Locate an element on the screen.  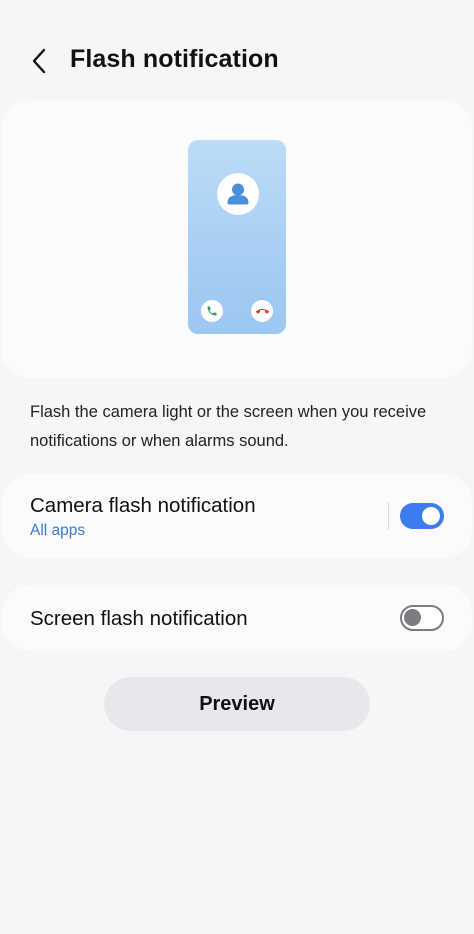
screen-flash-setting: Screen flash notification is located at coordinates (237, 618).